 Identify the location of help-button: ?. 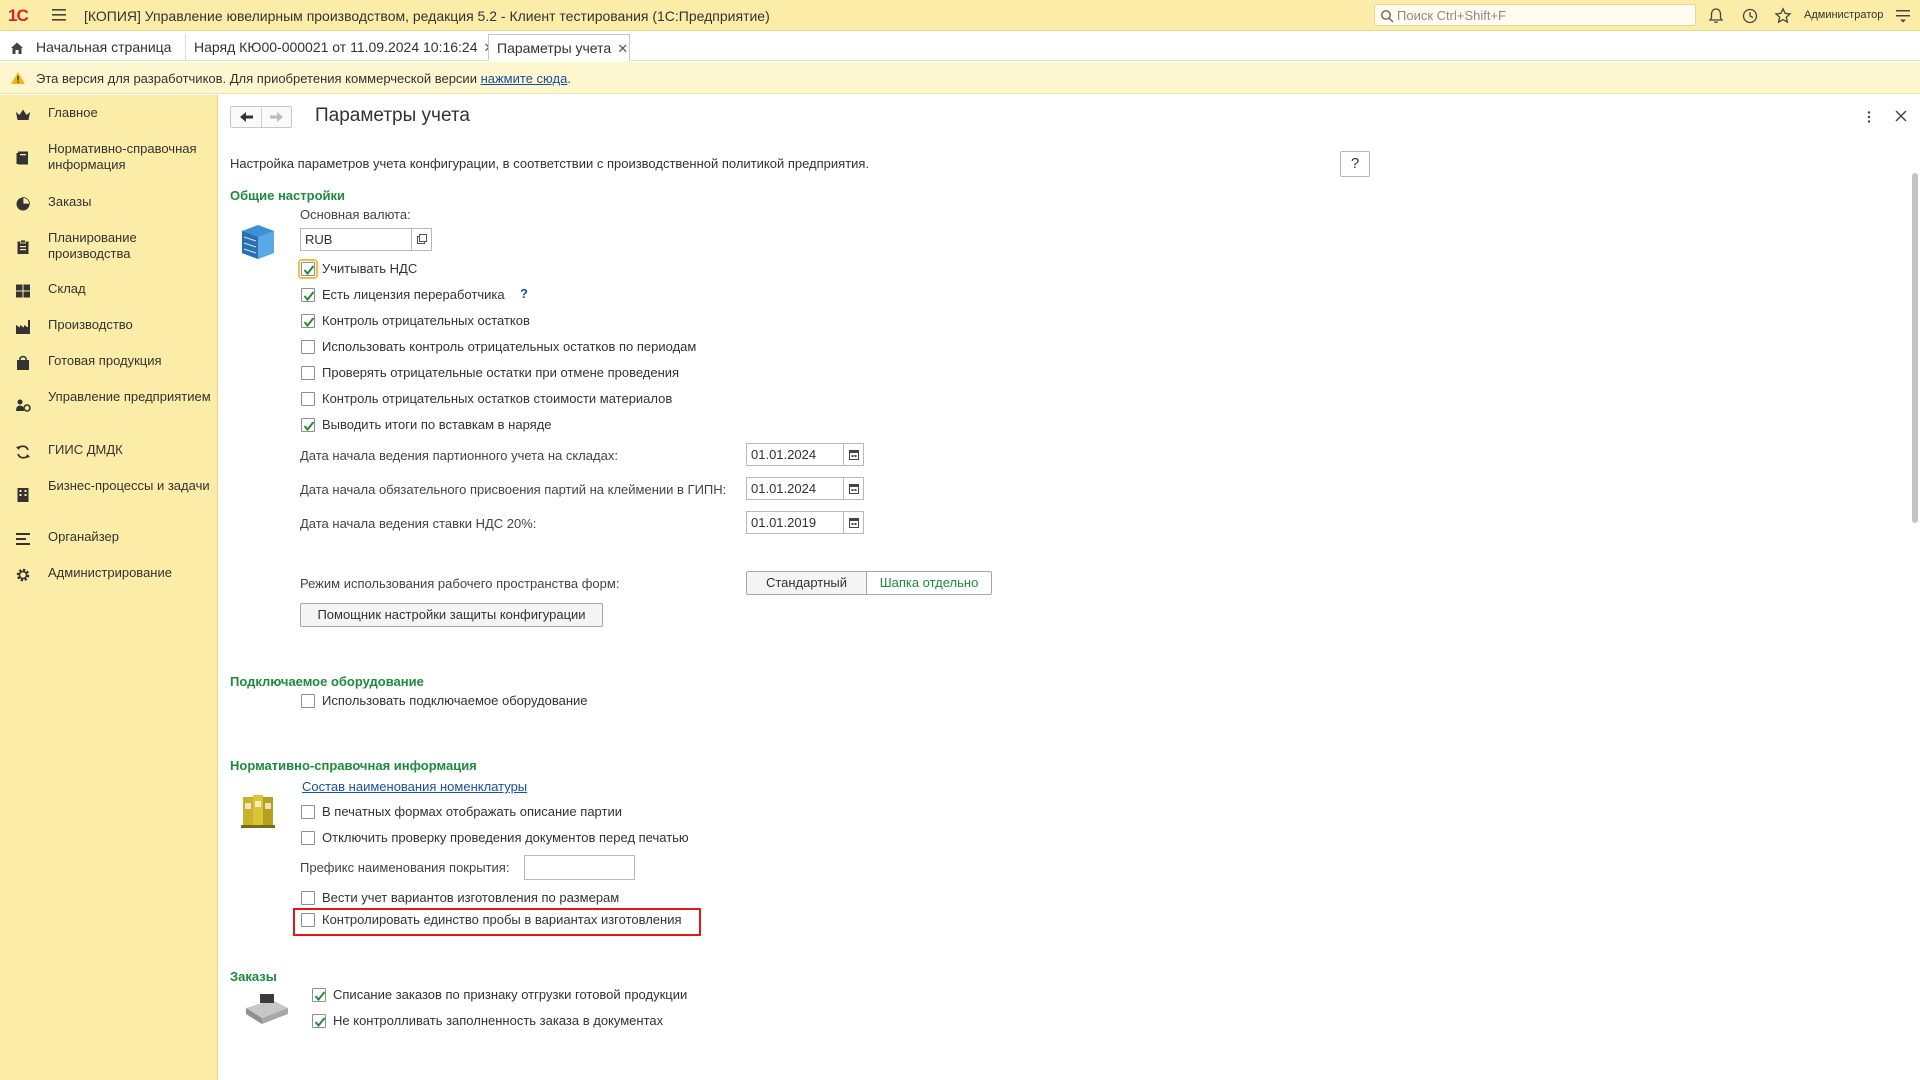
(1355, 164).